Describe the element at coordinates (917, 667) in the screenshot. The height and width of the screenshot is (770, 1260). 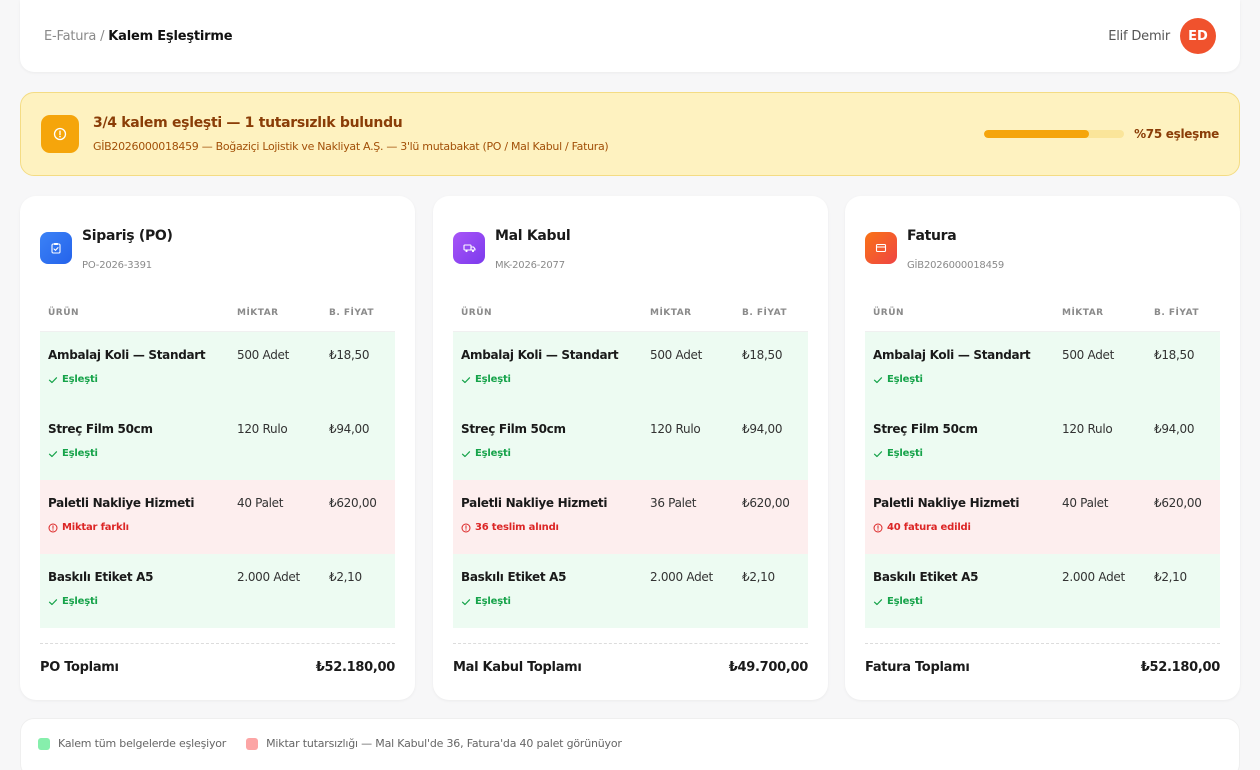
I see `card-total-label: Fatura Toplamı` at that location.